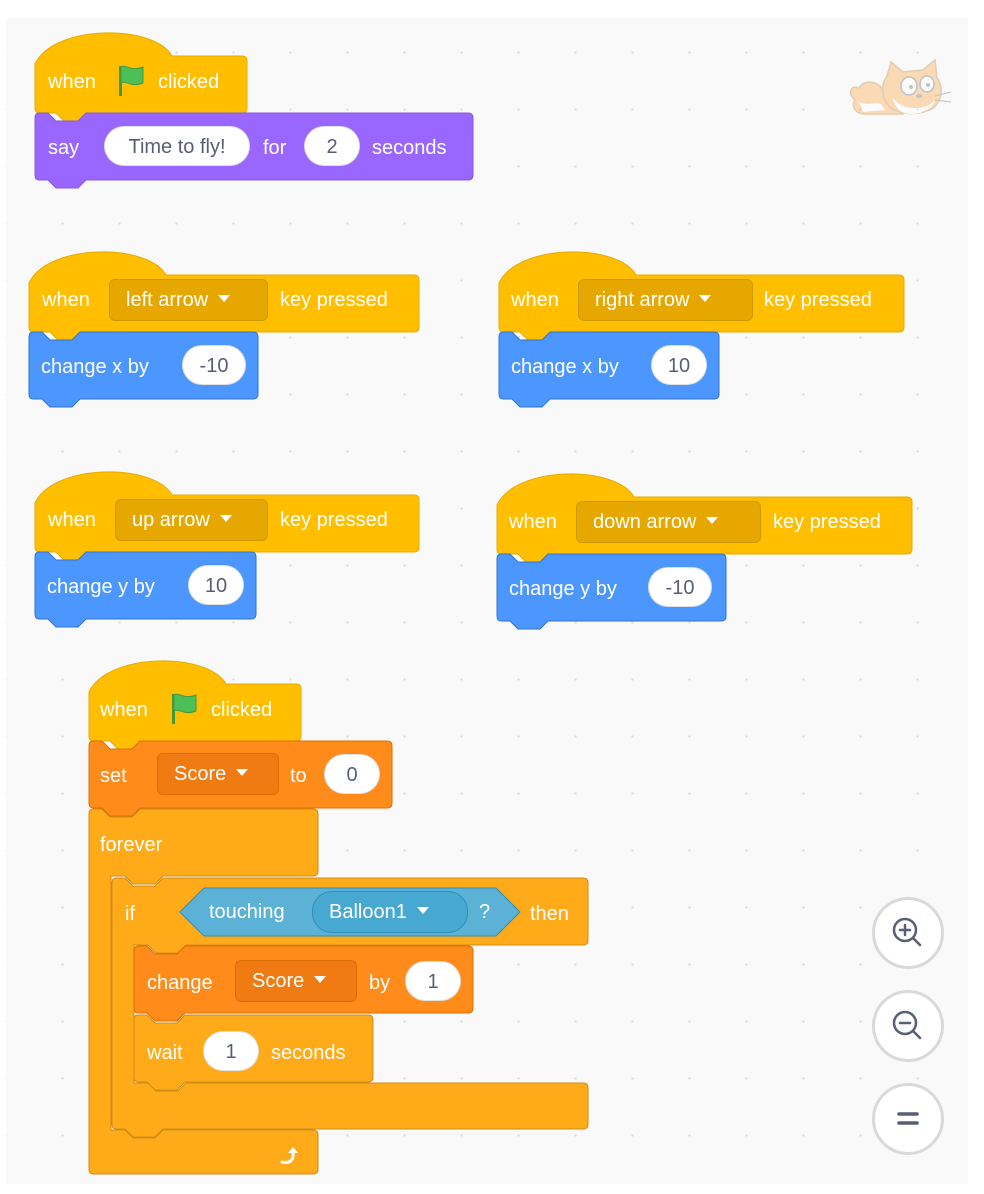 The width and height of the screenshot is (984, 1194). Describe the element at coordinates (64, 148) in the screenshot. I see `say-label: say` at that location.